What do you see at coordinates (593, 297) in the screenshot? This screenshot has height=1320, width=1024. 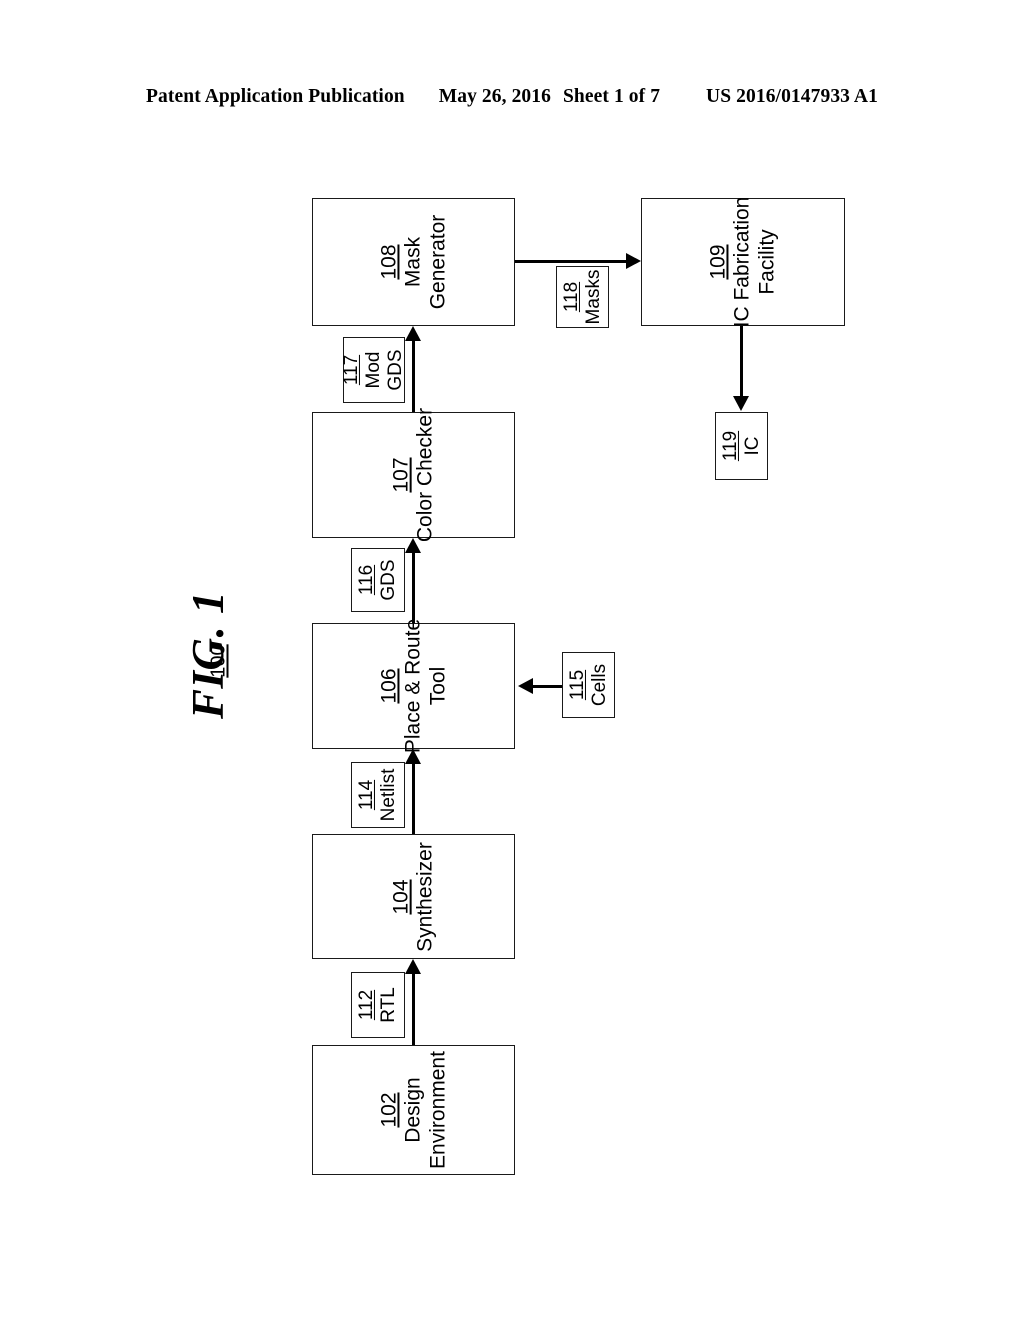 I see `chip-masks-label: Masks` at bounding box center [593, 297].